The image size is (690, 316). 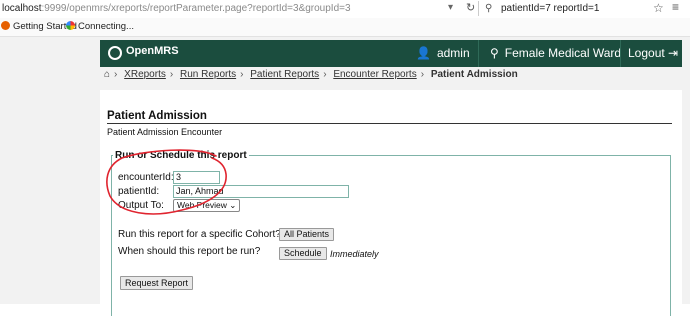 I want to click on annotation-circle, so click(x=166, y=182).